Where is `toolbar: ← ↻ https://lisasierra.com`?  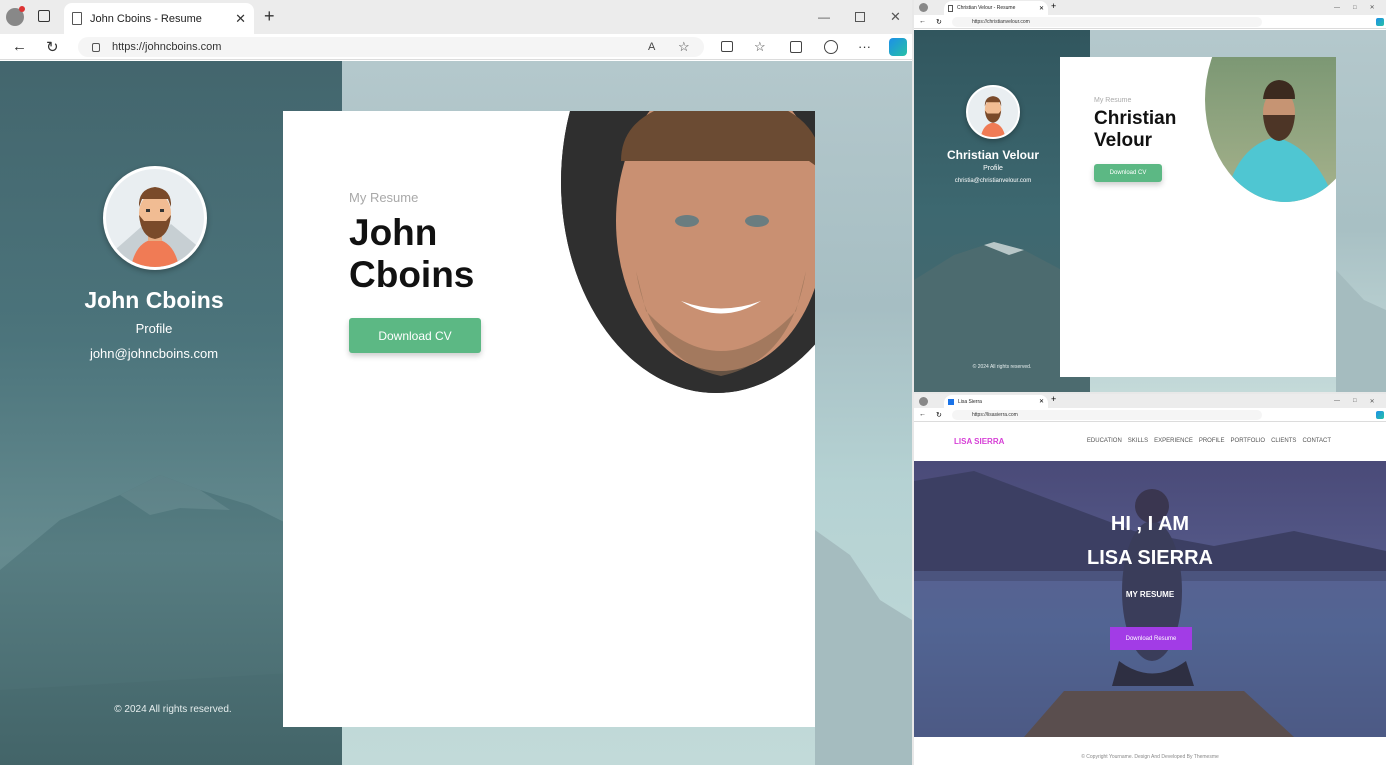 toolbar: ← ↻ https://lisasierra.com is located at coordinates (1150, 415).